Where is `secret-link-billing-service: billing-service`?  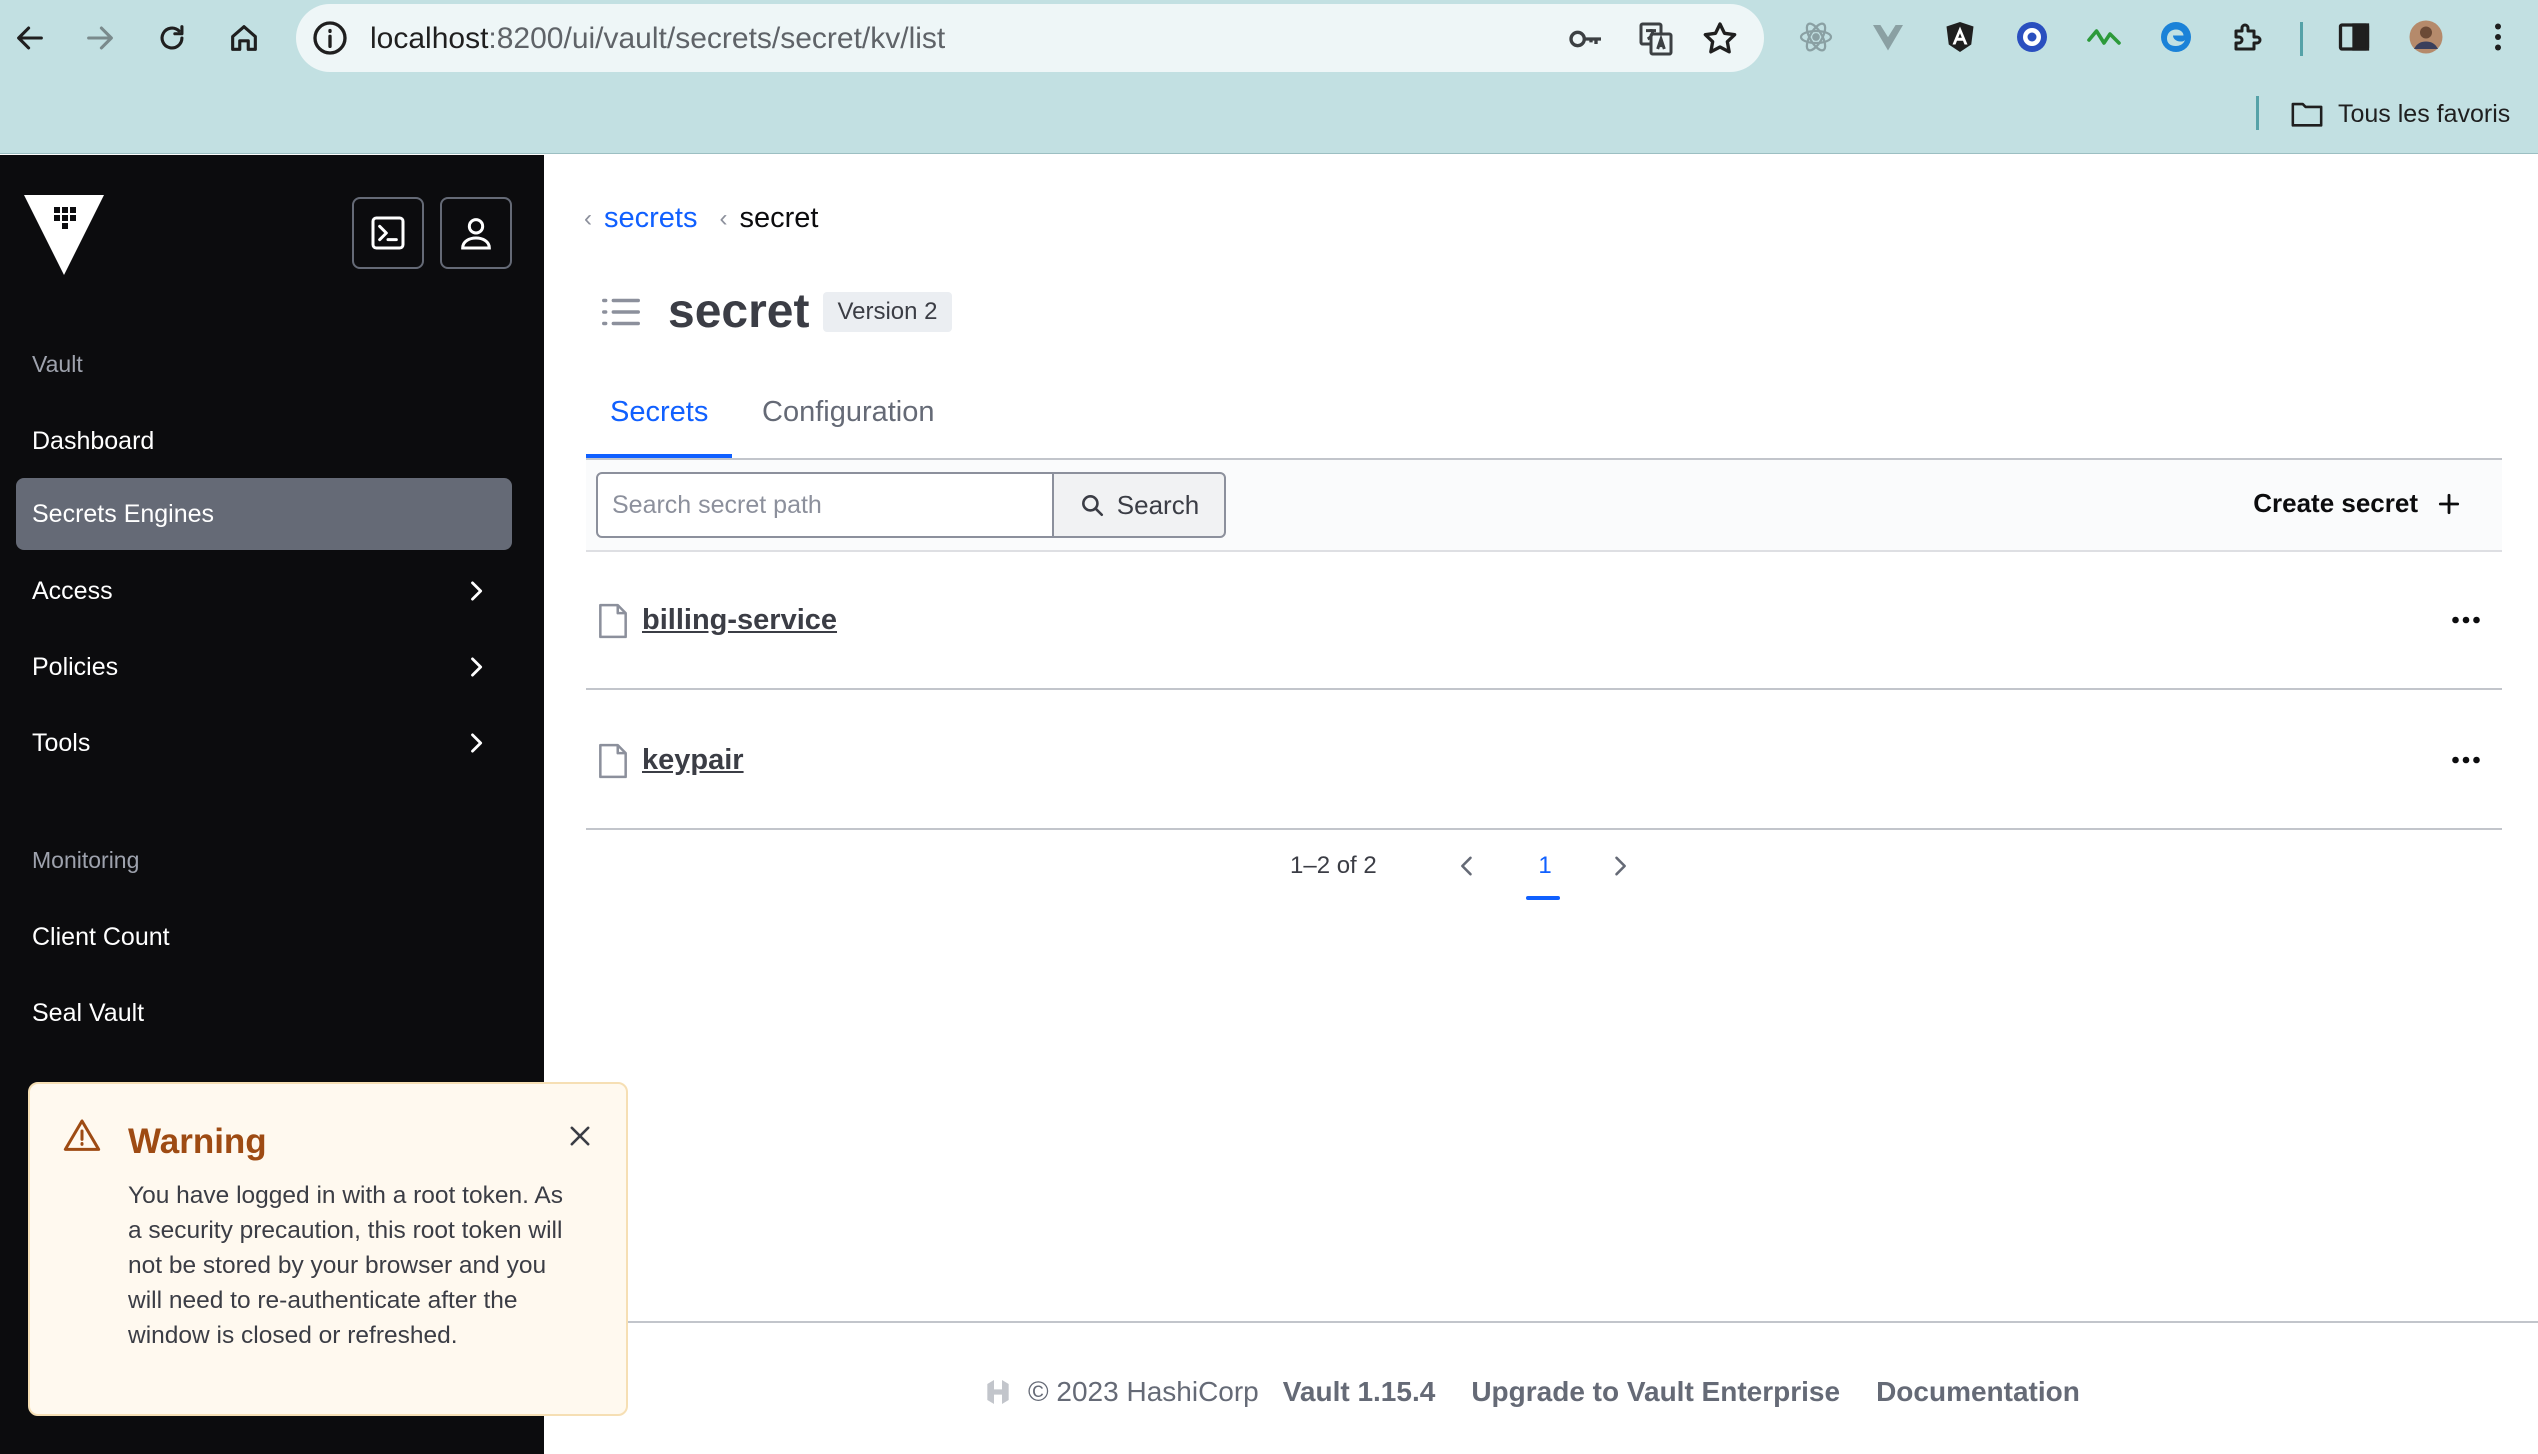 secret-link-billing-service: billing-service is located at coordinates (739, 620).